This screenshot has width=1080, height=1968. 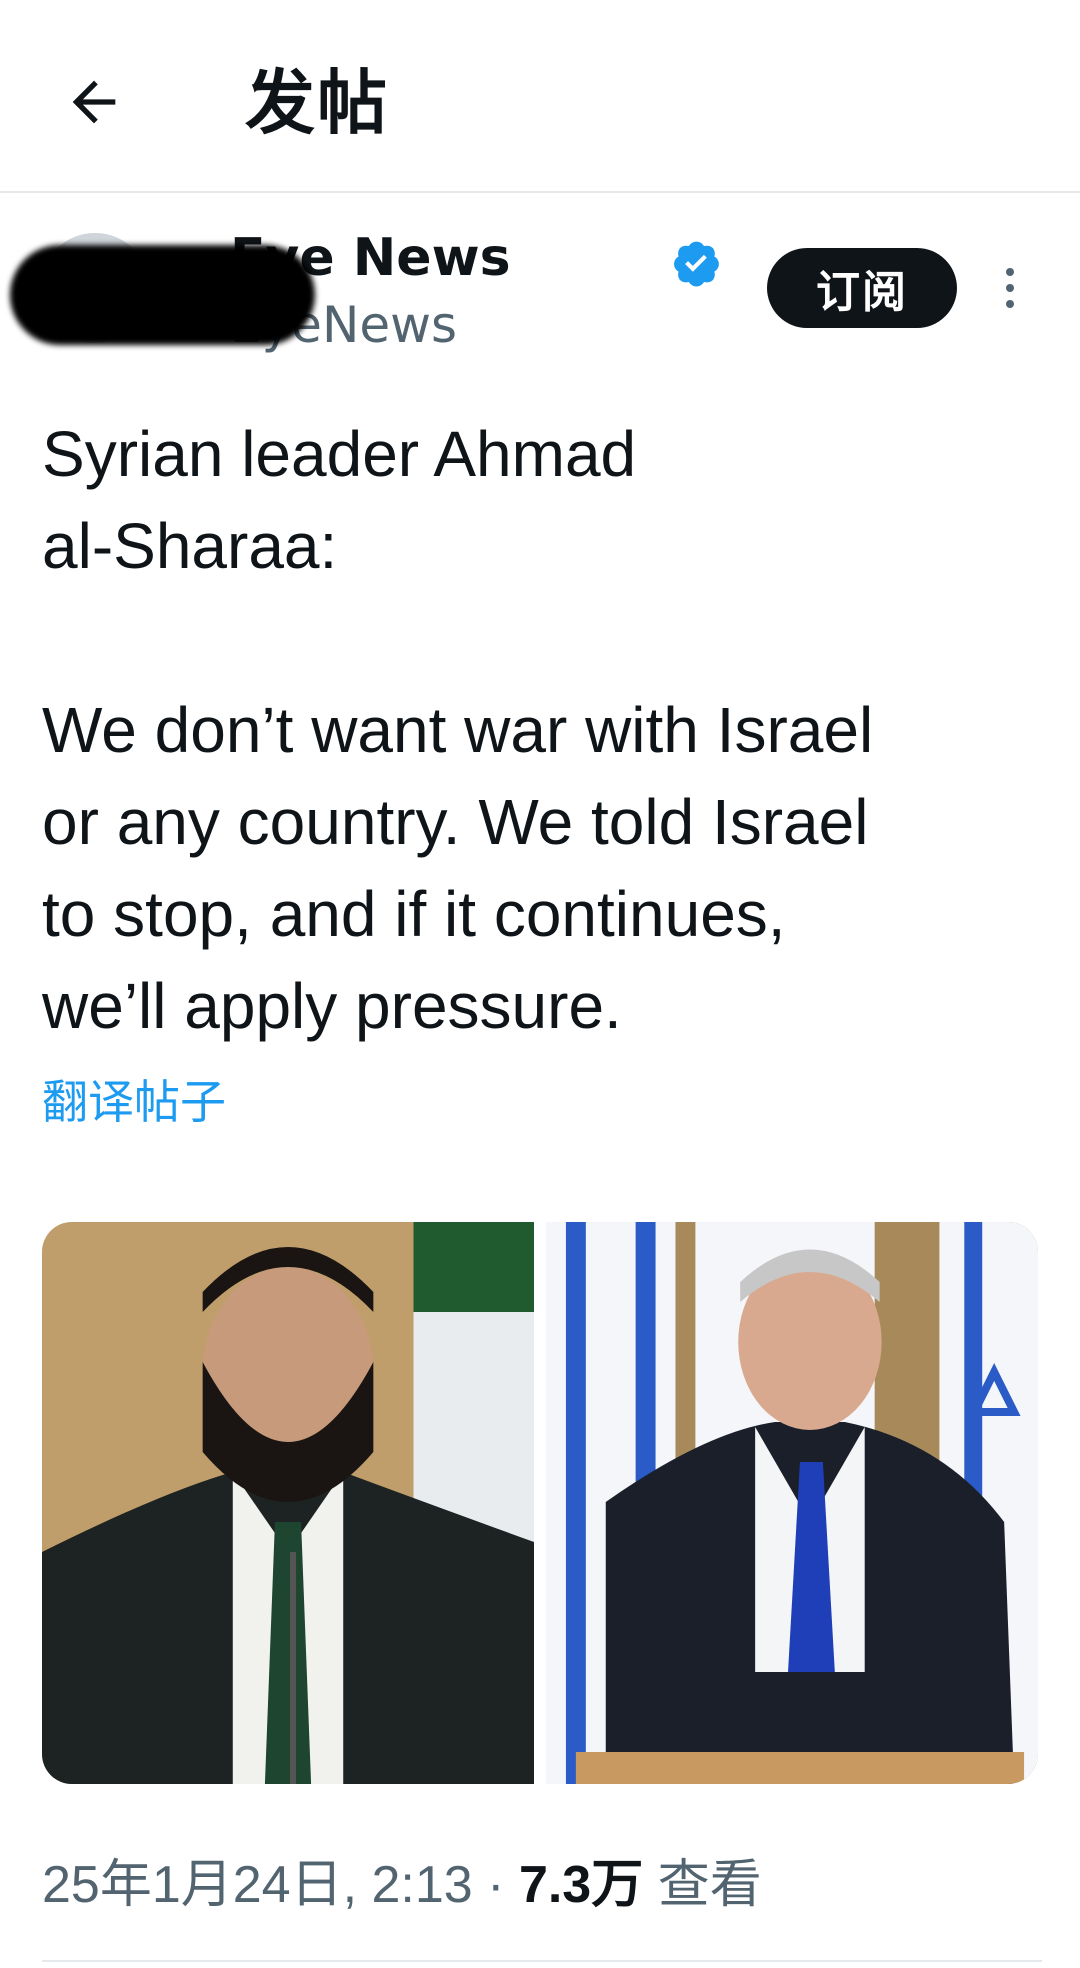 I want to click on arrow-left-icon, so click(x=94, y=102).